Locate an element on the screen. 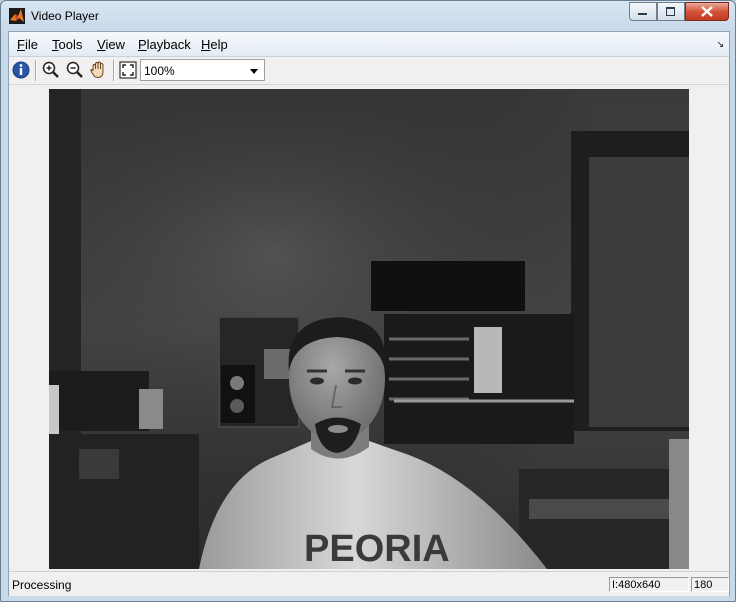 This screenshot has width=736, height=602. window-controls is located at coordinates (679, 11).